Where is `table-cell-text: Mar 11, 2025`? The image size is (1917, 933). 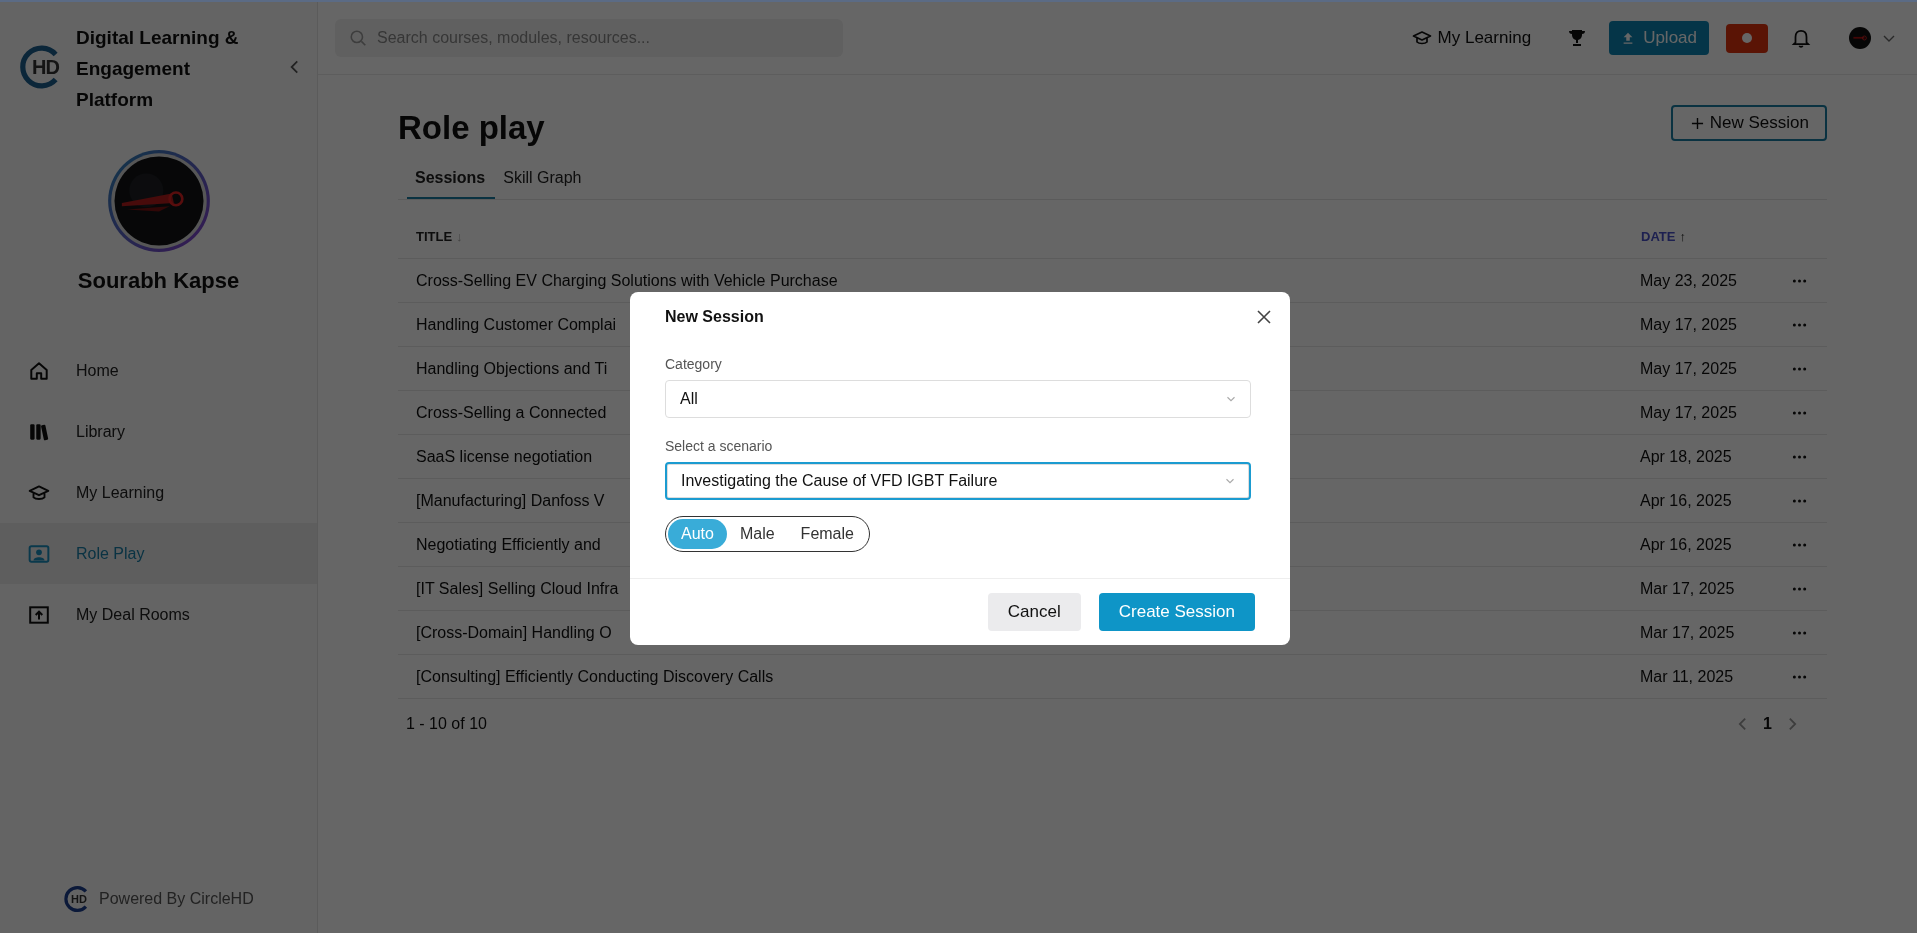 table-cell-text: Mar 11, 2025 is located at coordinates (1687, 676).